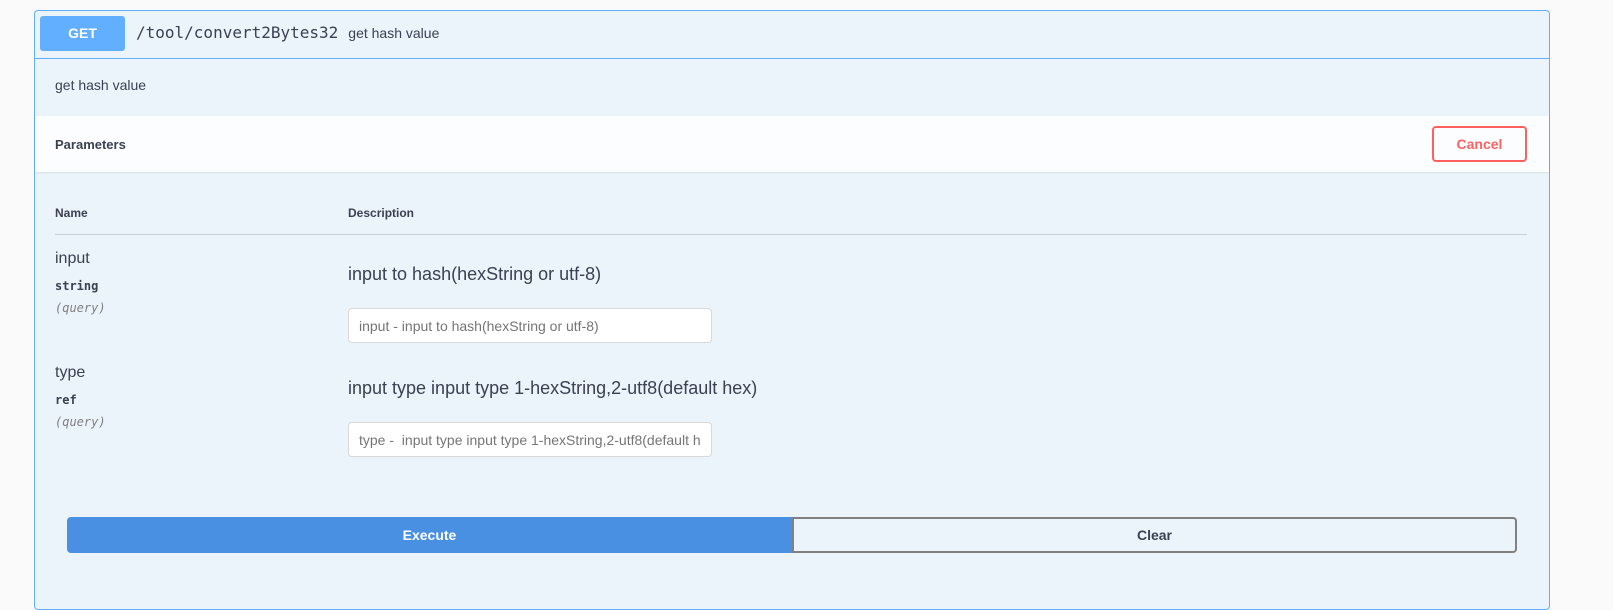 This screenshot has height=610, width=1613. Describe the element at coordinates (70, 372) in the screenshot. I see `param-name-type: type` at that location.